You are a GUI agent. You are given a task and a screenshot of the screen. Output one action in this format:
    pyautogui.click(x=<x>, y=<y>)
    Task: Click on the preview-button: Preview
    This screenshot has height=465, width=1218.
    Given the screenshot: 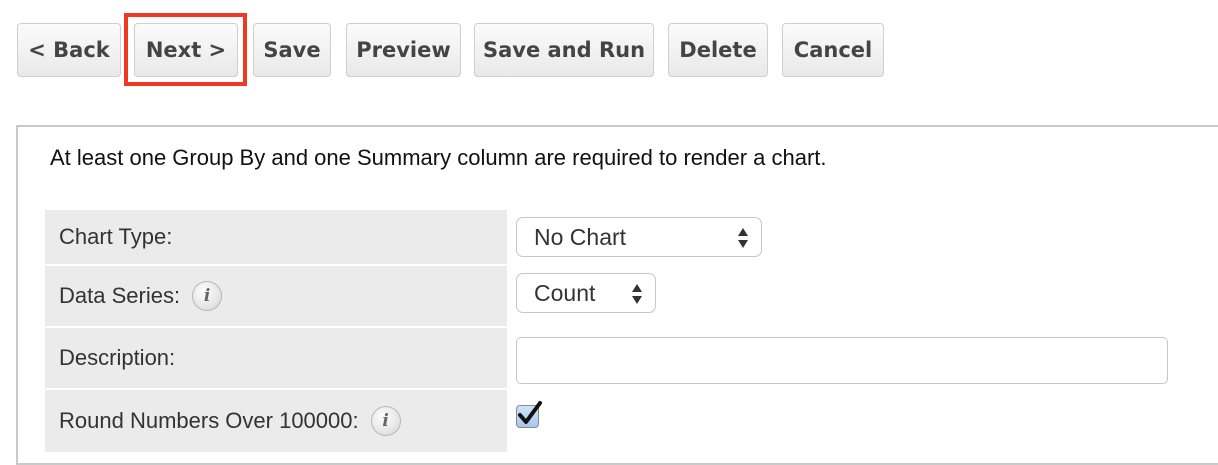 What is the action you would take?
    pyautogui.click(x=403, y=50)
    